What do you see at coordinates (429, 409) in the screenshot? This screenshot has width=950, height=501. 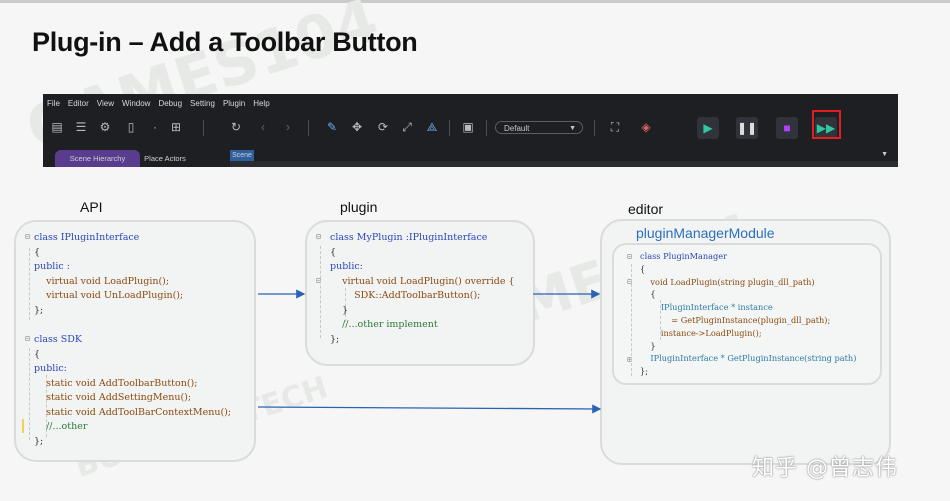 I see `arrow-sdk-to-editor` at bounding box center [429, 409].